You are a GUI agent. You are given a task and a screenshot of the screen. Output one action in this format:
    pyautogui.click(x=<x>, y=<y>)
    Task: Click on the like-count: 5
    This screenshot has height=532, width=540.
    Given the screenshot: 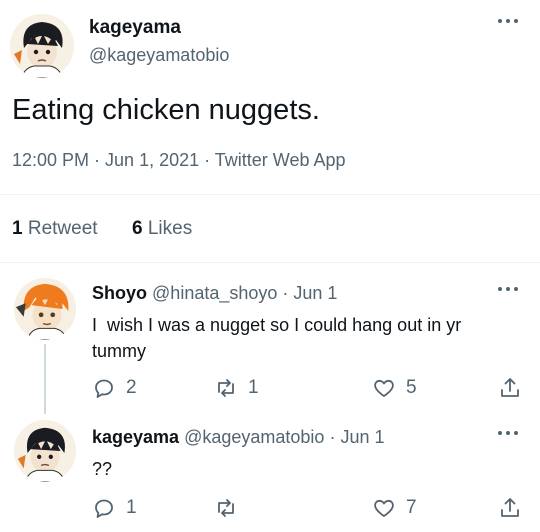 What is the action you would take?
    pyautogui.click(x=411, y=387)
    